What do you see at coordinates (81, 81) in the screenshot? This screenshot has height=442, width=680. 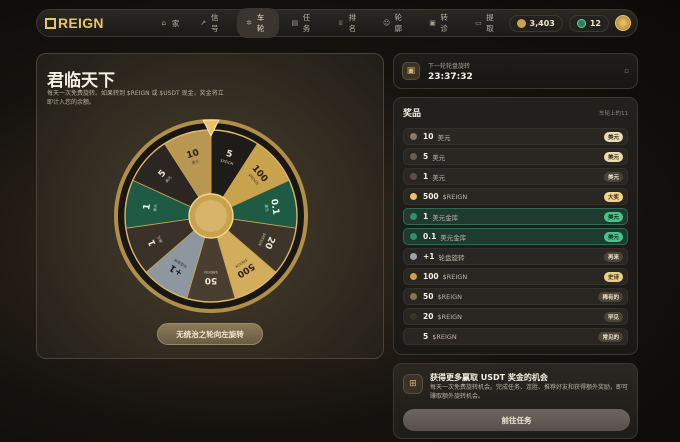 I see `page-title: 君临天下` at bounding box center [81, 81].